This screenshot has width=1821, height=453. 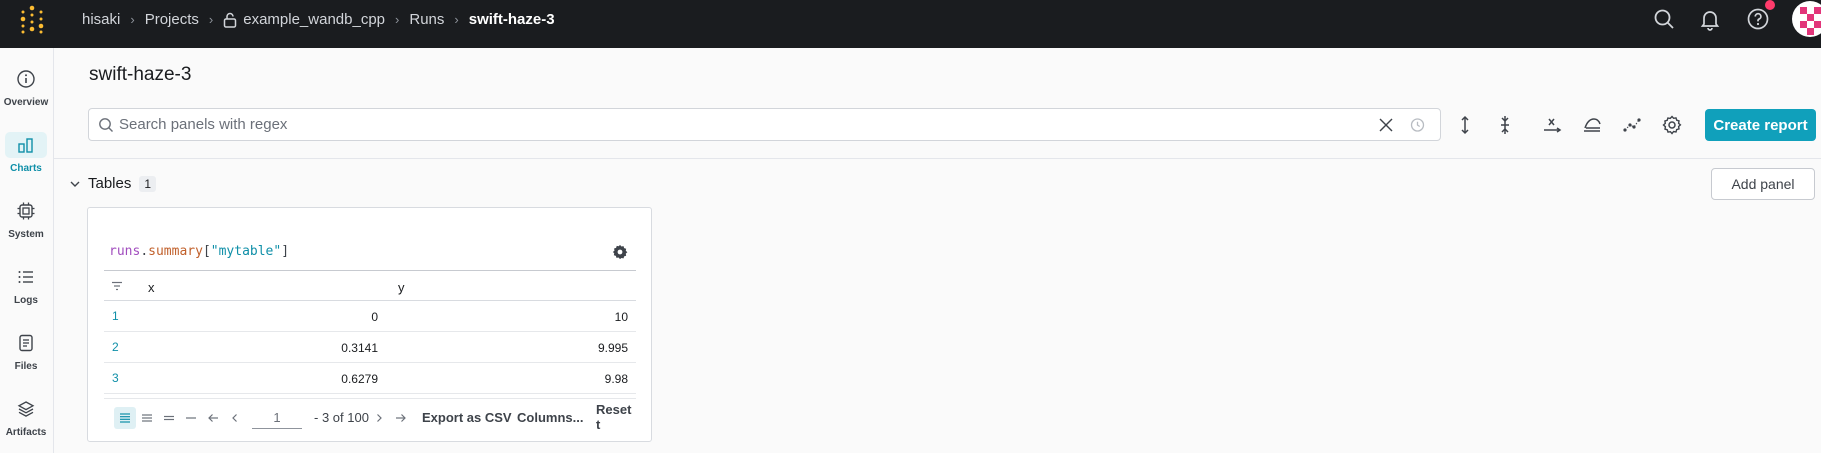 I want to click on density-short-button, so click(x=169, y=418).